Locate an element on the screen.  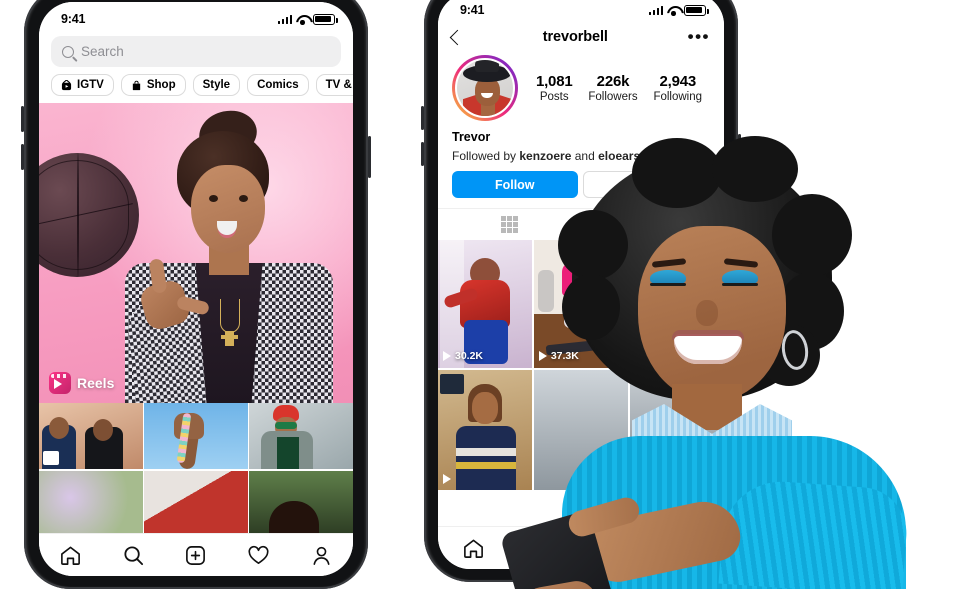
heart-icon is located at coordinates (258, 555).